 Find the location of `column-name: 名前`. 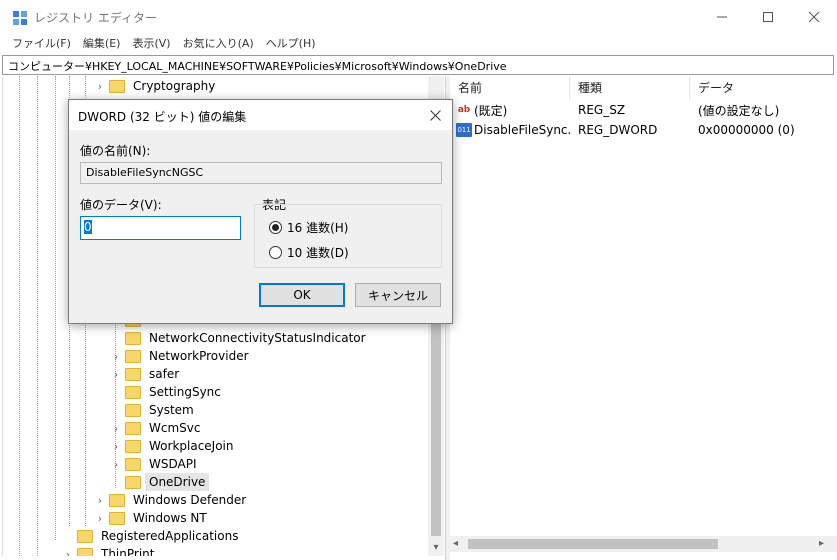

column-name: 名前 is located at coordinates (510, 88).